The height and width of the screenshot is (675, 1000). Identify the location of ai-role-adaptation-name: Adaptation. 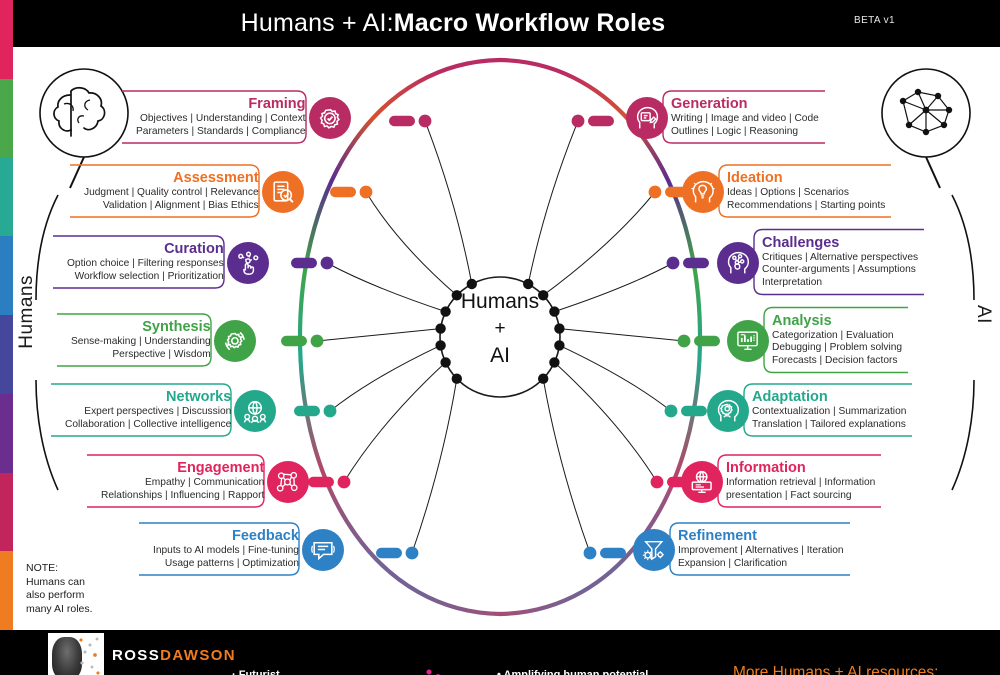
(790, 397).